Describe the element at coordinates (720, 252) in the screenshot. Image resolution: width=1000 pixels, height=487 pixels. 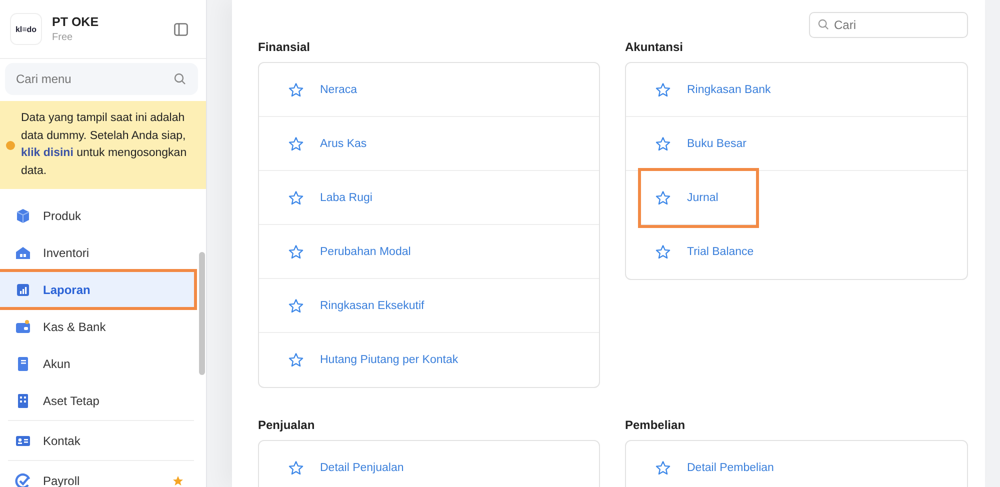
I see `report-link: Trial Balance` at that location.